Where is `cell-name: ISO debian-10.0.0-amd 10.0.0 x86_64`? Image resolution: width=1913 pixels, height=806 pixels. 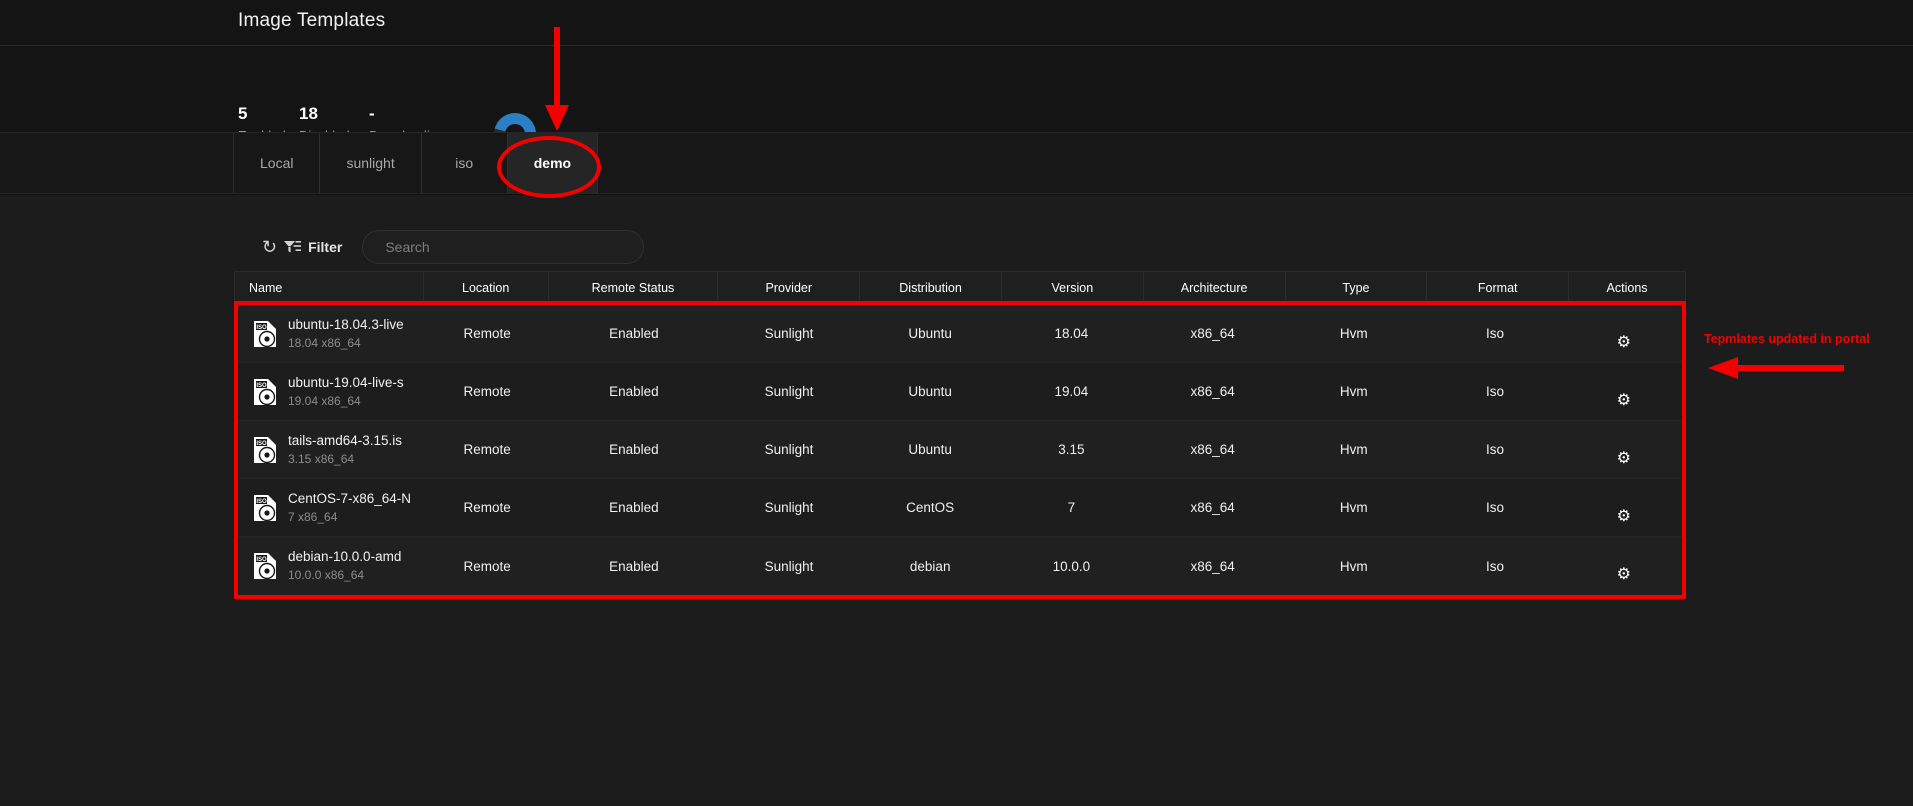 cell-name: ISO debian-10.0.0-amd 10.0.0 x86_64 is located at coordinates (331, 566).